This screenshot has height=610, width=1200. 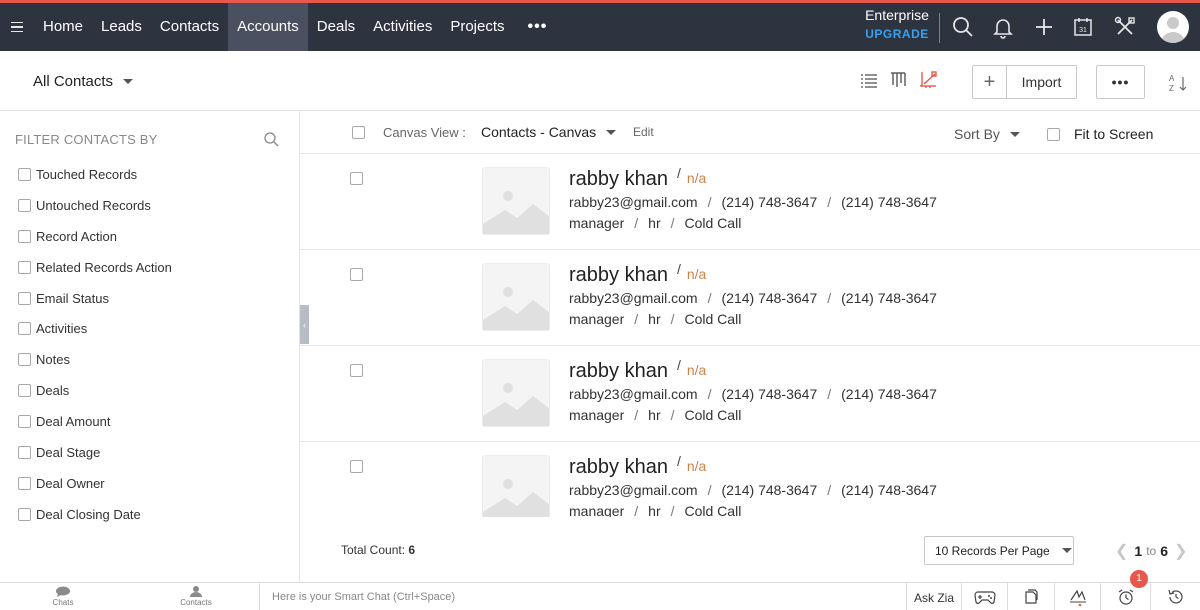 I want to click on tab-deals: Deals, so click(x=336, y=27).